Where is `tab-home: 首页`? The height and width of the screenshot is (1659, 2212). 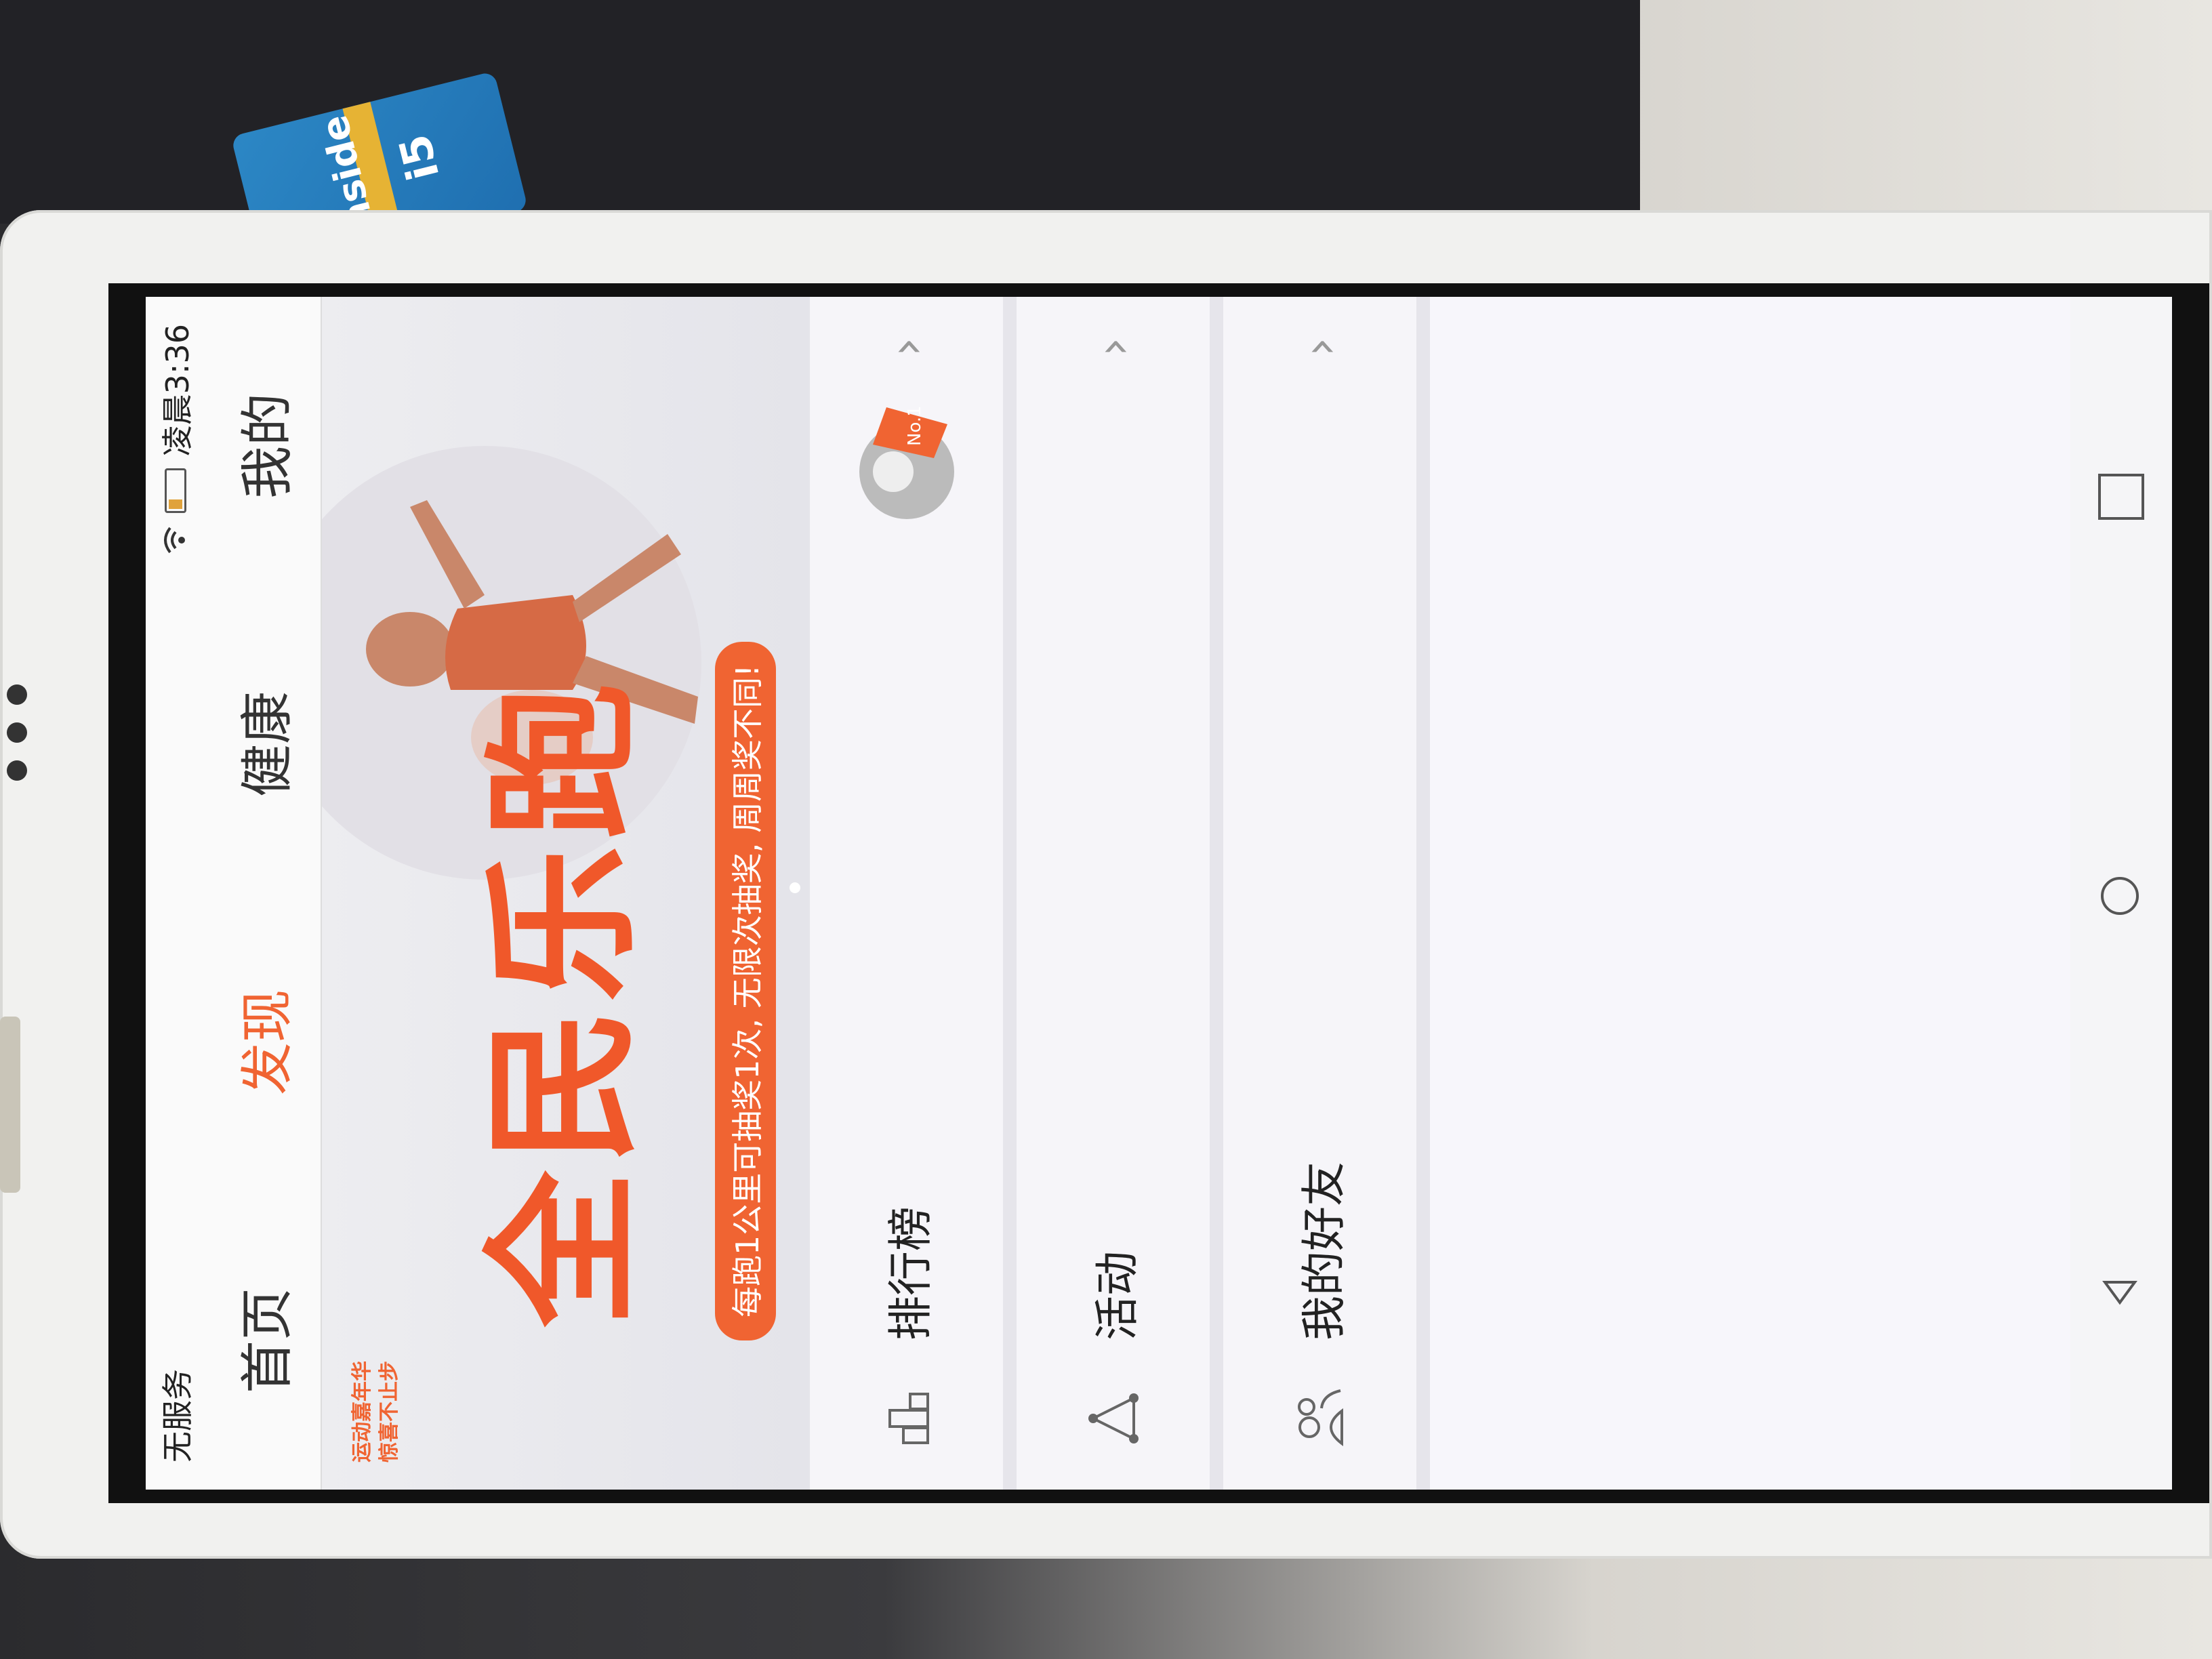 tab-home: 首页 is located at coordinates (262, 1340).